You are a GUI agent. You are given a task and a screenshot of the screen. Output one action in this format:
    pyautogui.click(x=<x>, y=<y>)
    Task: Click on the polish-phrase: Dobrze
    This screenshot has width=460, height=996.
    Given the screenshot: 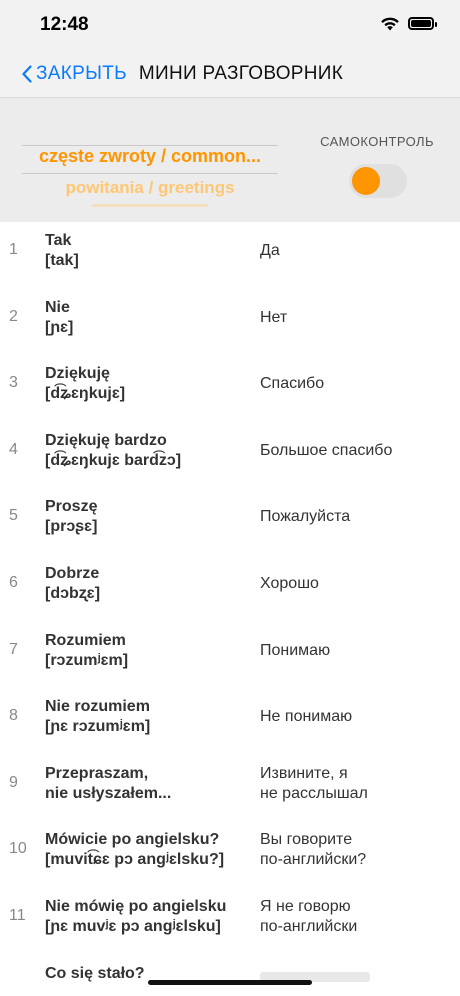 What is the action you would take?
    pyautogui.click(x=72, y=573)
    